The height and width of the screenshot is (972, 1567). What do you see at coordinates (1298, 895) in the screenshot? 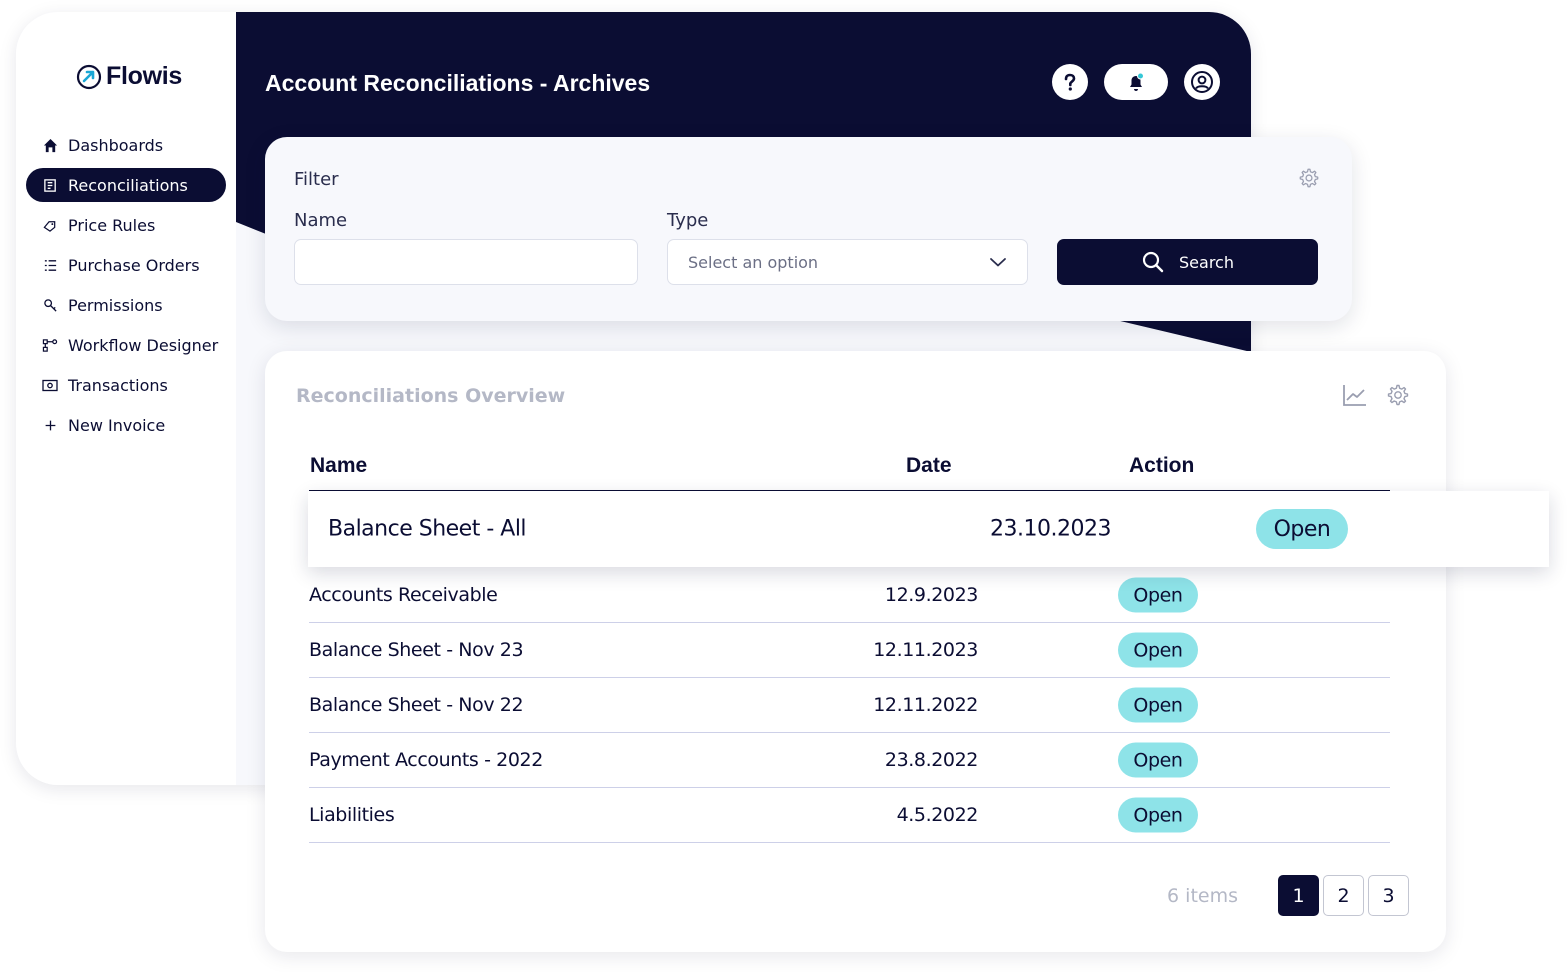
I see `page-button-1: 1` at bounding box center [1298, 895].